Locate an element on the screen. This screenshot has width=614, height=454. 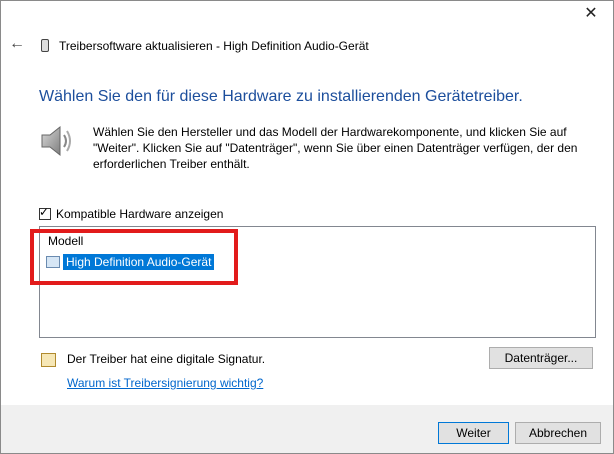
compatible-hardware-row: ✓ Kompatible Hardware anzeigen is located at coordinates (131, 213).